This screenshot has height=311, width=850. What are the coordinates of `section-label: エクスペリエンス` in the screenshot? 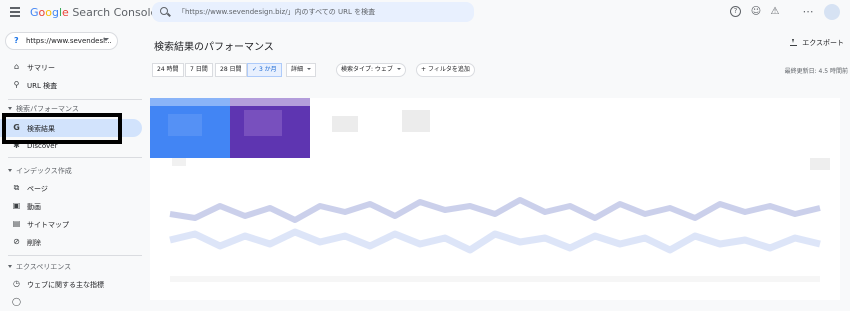 It's located at (44, 267).